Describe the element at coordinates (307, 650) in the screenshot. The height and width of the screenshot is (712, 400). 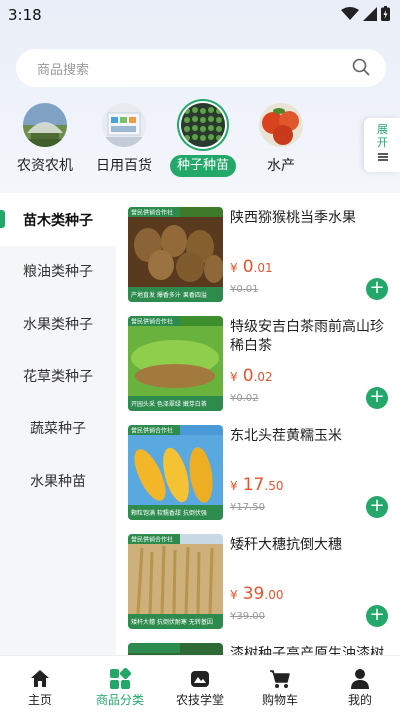
I see `product-title: 漆树种子高产原生油漆树` at that location.